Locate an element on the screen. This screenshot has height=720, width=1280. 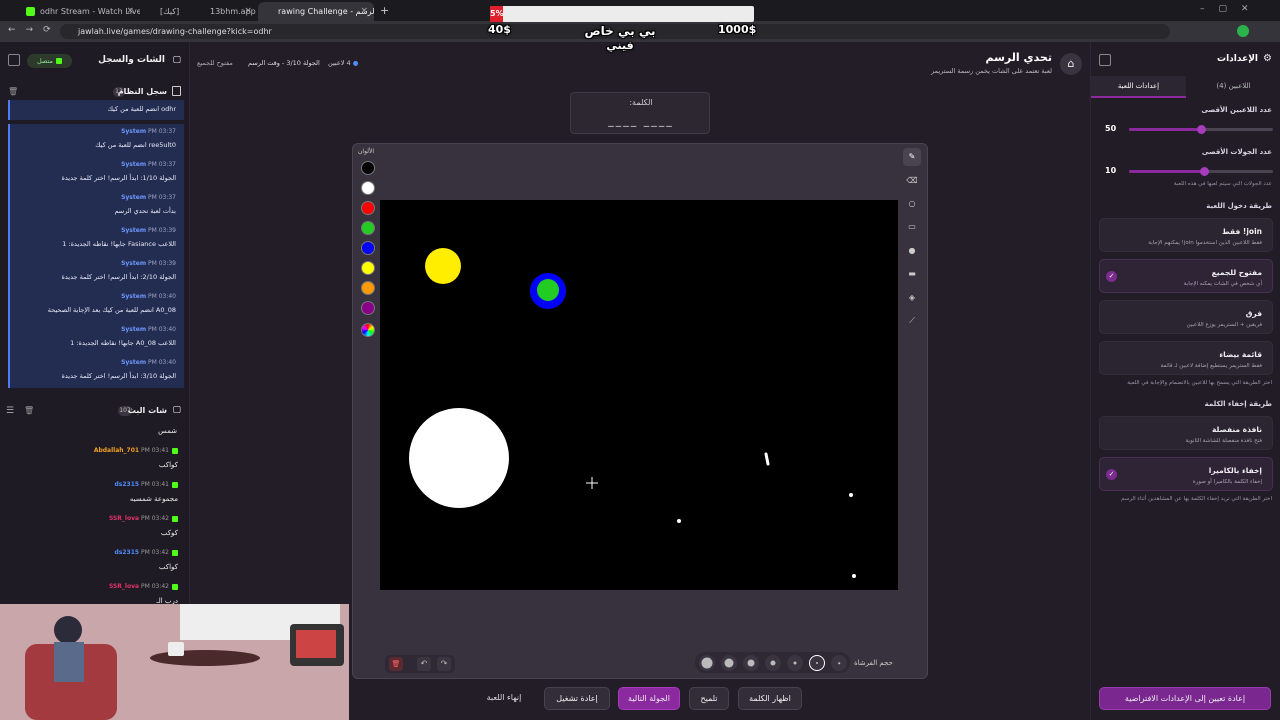
hint-button: تلميح is located at coordinates (709, 698).